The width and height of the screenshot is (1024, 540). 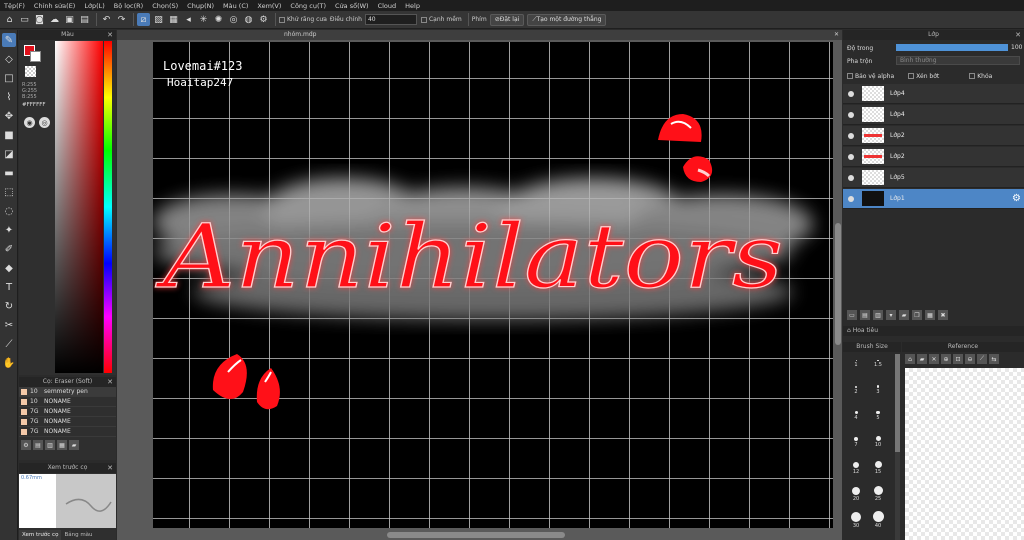 I want to click on brush-size-cell: 20, so click(x=856, y=494).